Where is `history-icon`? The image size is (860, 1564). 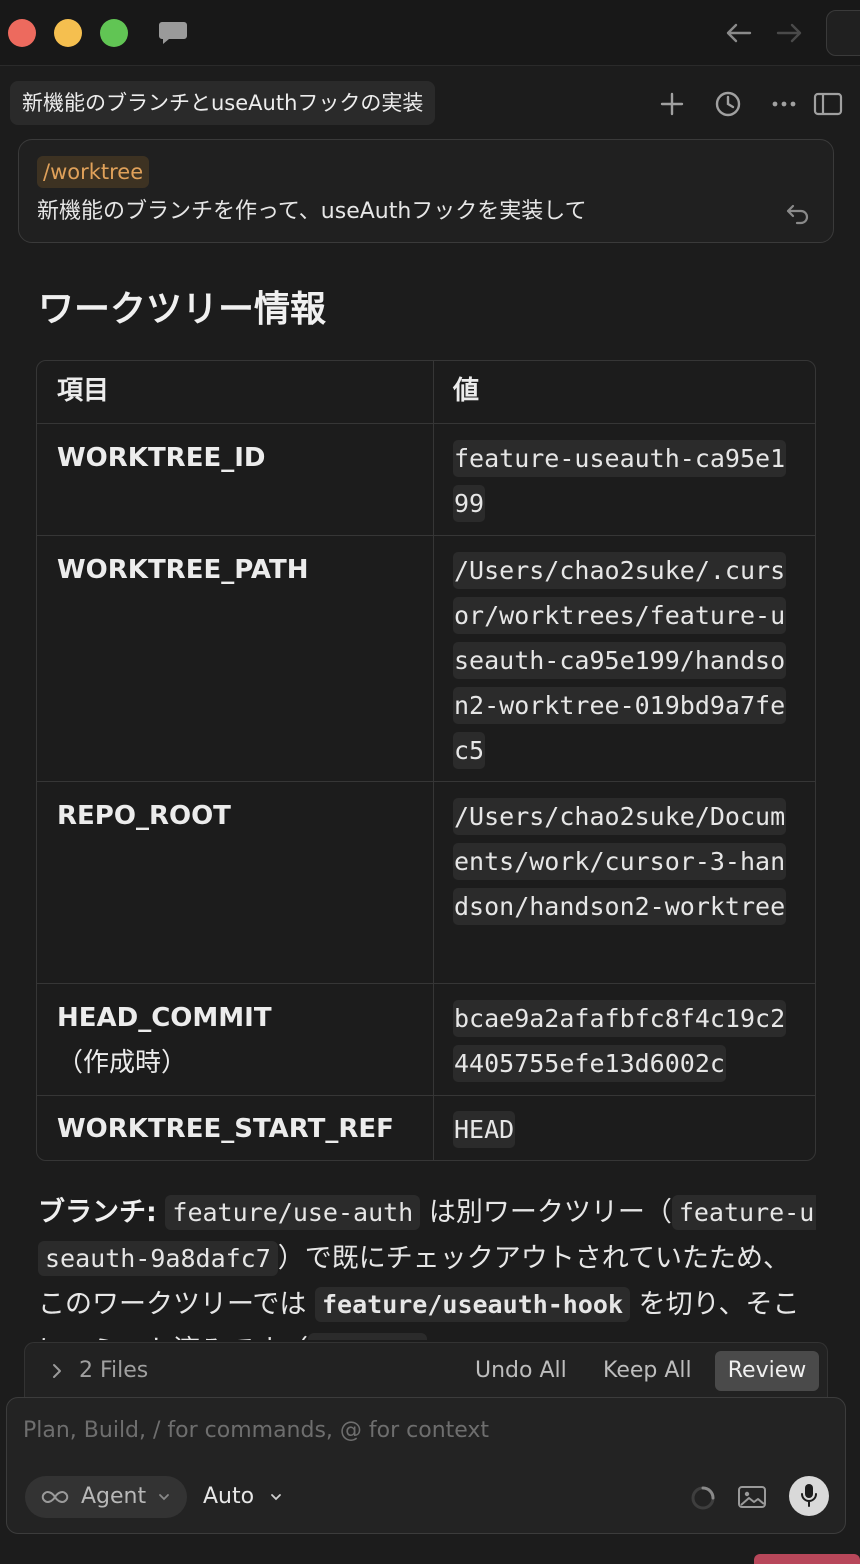 history-icon is located at coordinates (728, 104).